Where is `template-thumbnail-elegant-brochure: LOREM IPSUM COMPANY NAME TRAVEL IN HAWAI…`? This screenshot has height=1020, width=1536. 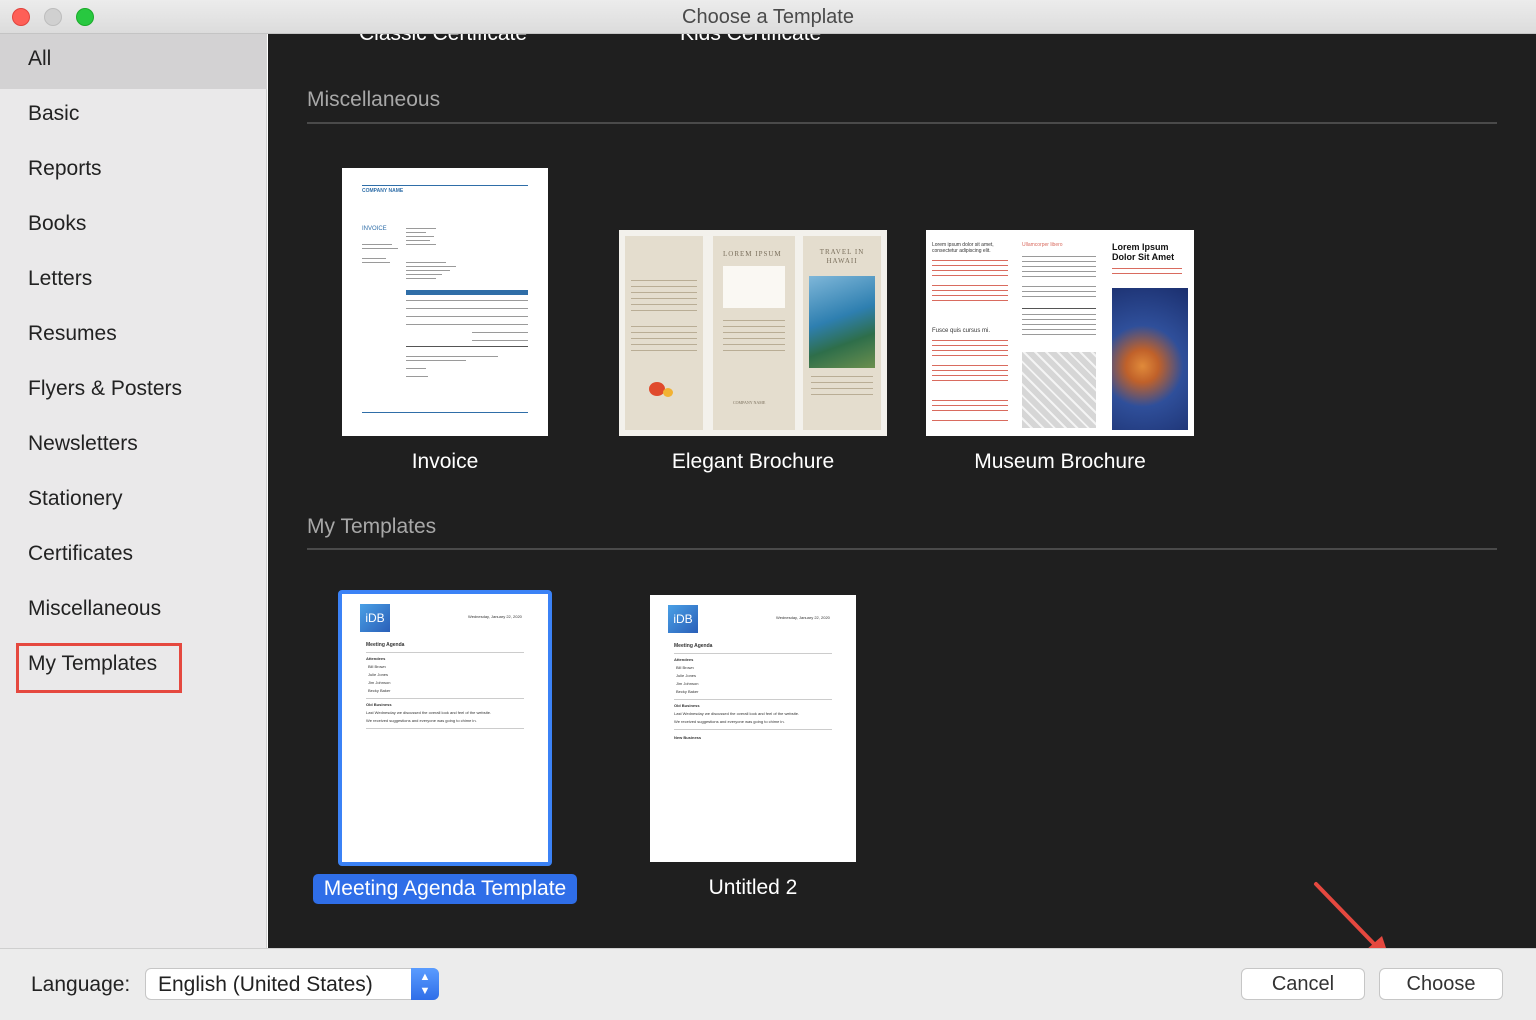 template-thumbnail-elegant-brochure: LOREM IPSUM COMPANY NAME TRAVEL IN HAWAI… is located at coordinates (753, 333).